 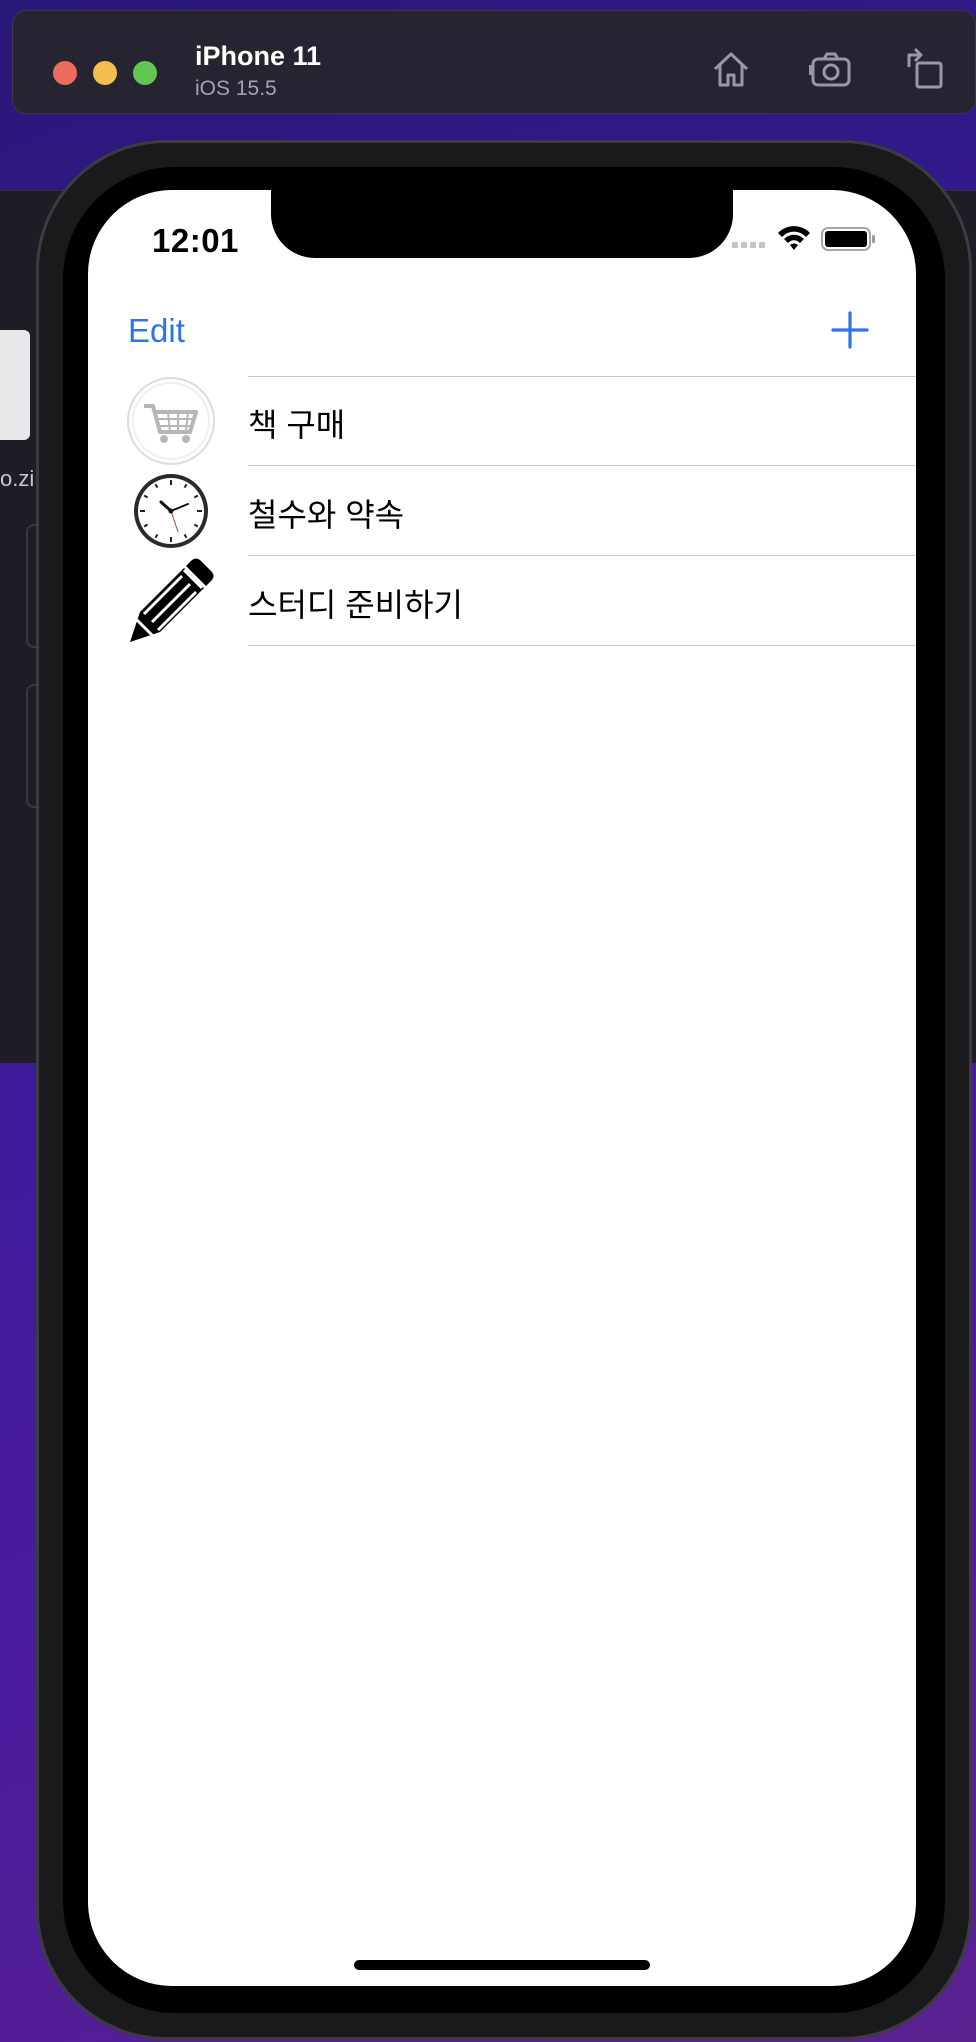 I want to click on status-icons, so click(x=807, y=239).